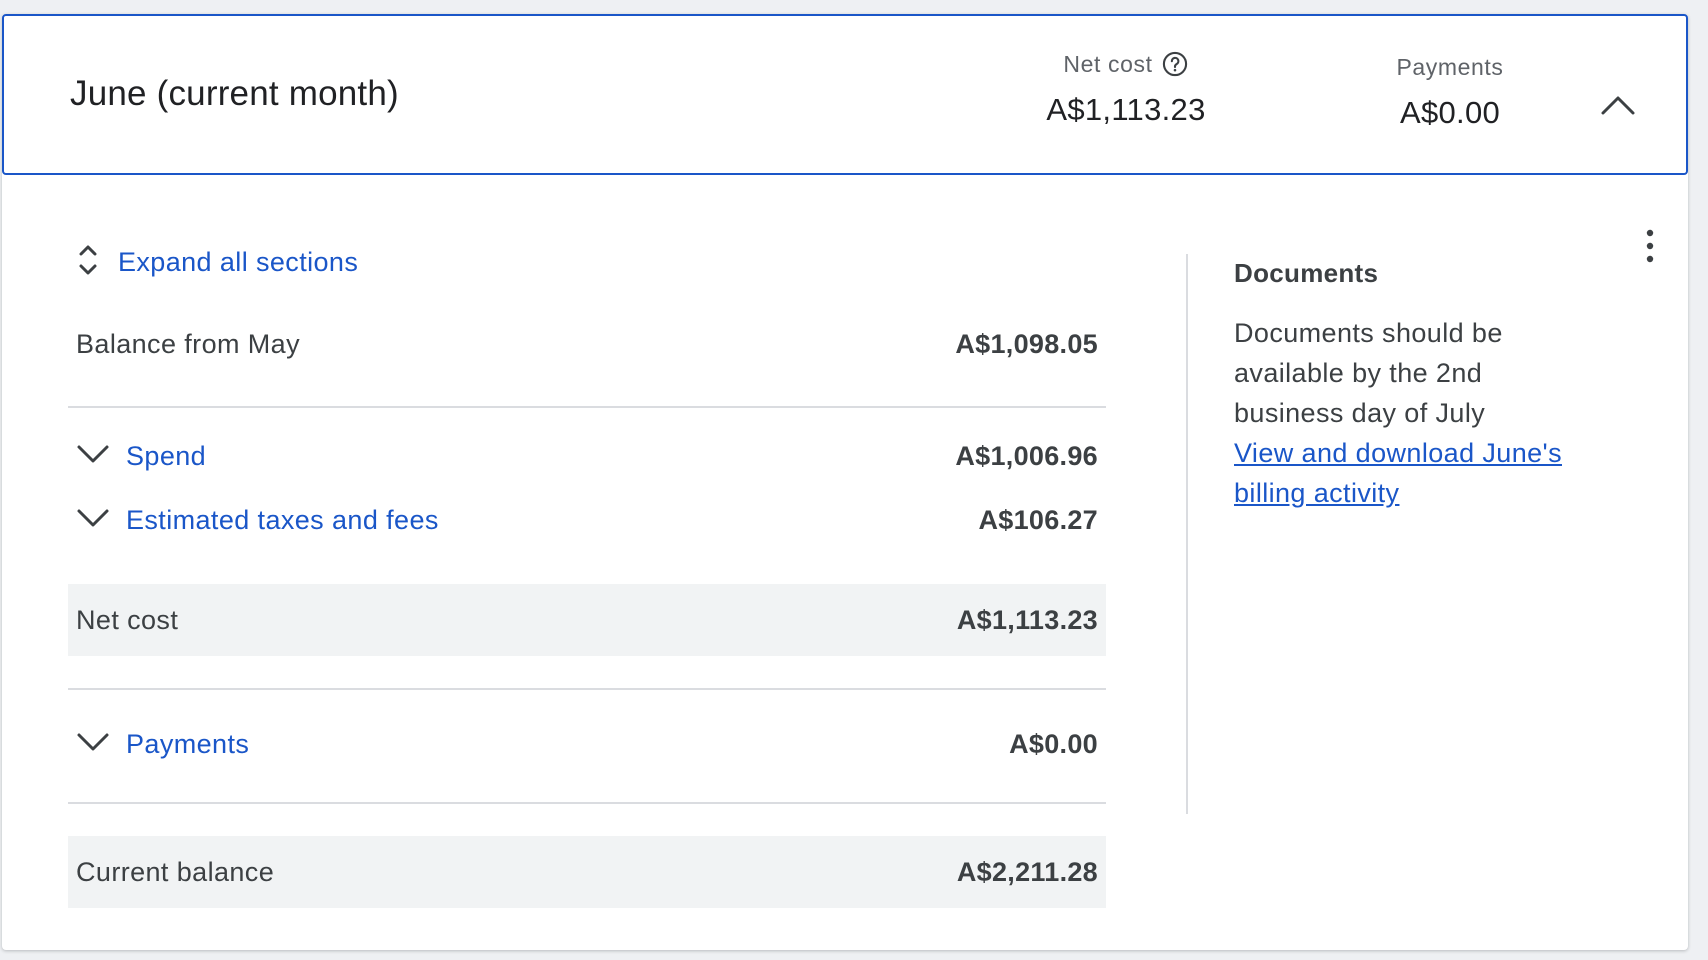  What do you see at coordinates (234, 93) in the screenshot?
I see `month-title: June (current month)` at bounding box center [234, 93].